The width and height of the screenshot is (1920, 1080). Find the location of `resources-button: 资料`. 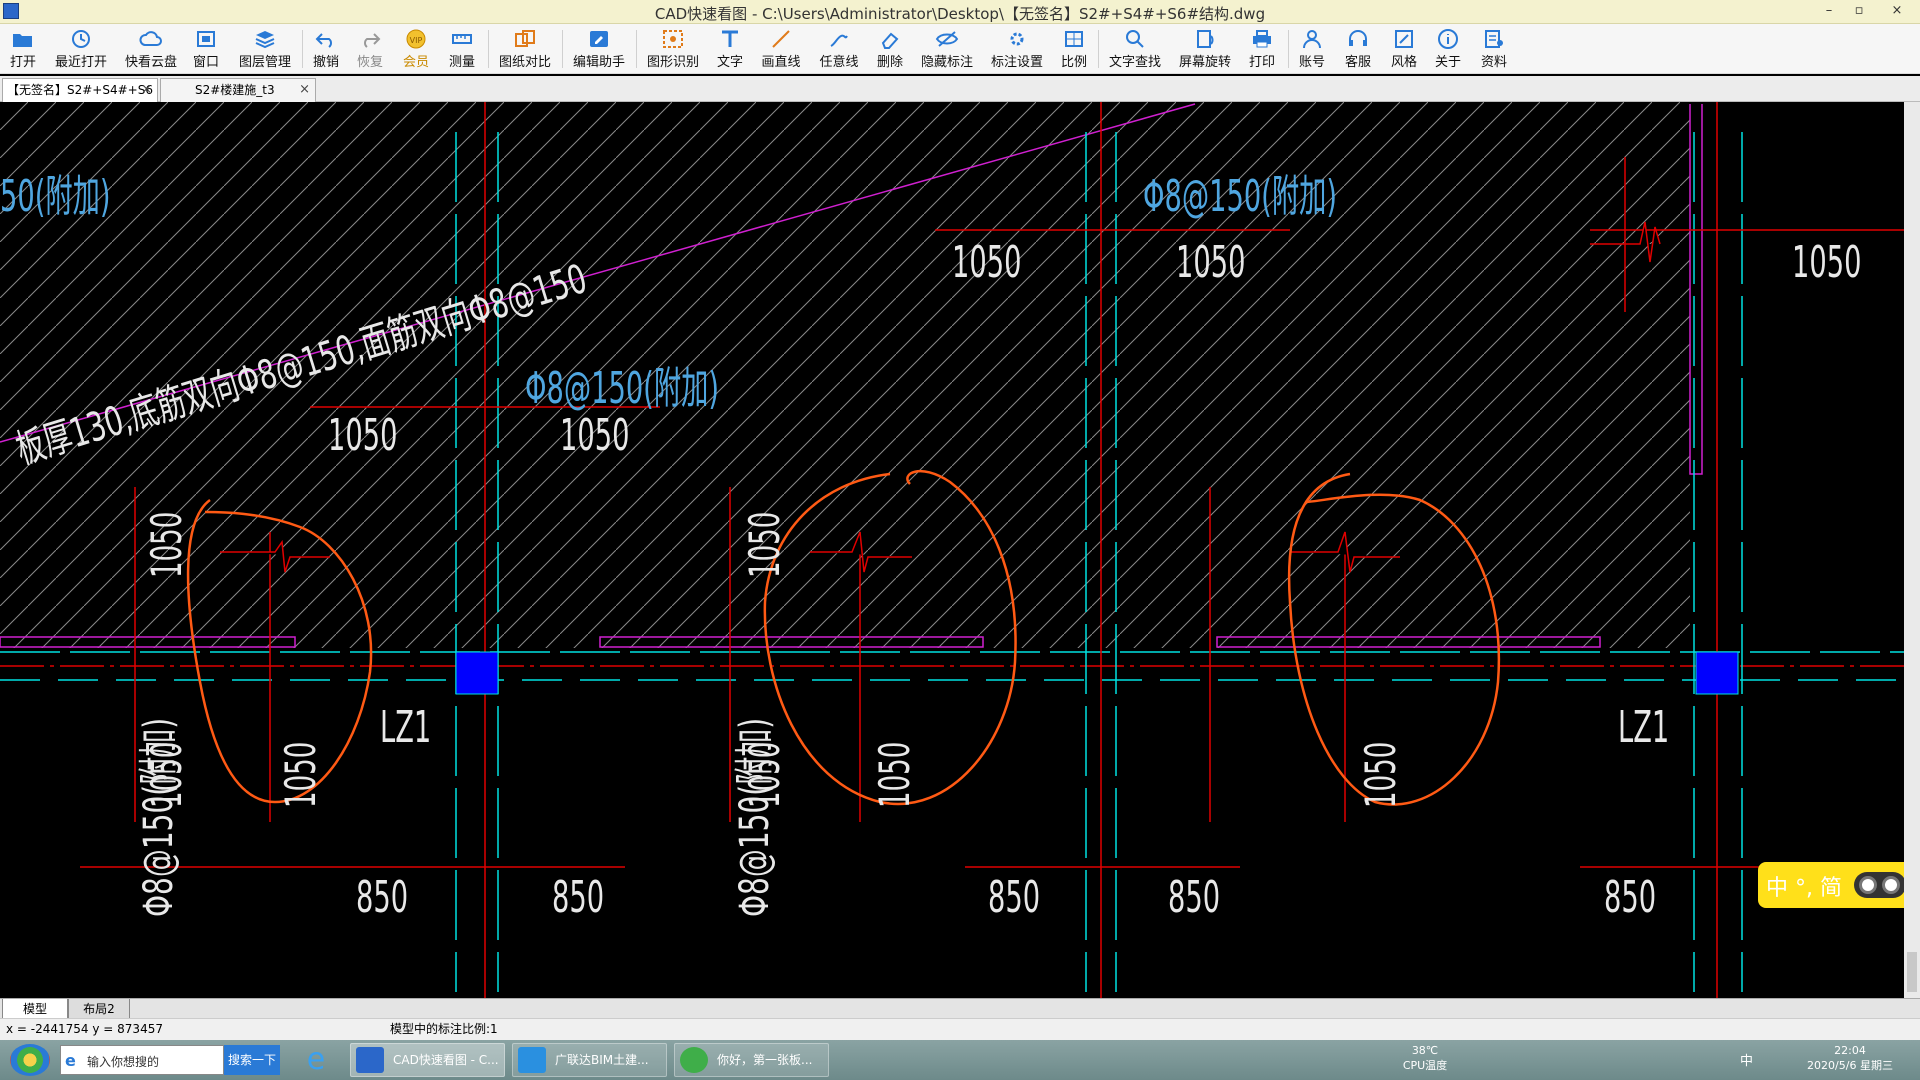

resources-button: 资料 is located at coordinates (1494, 49).